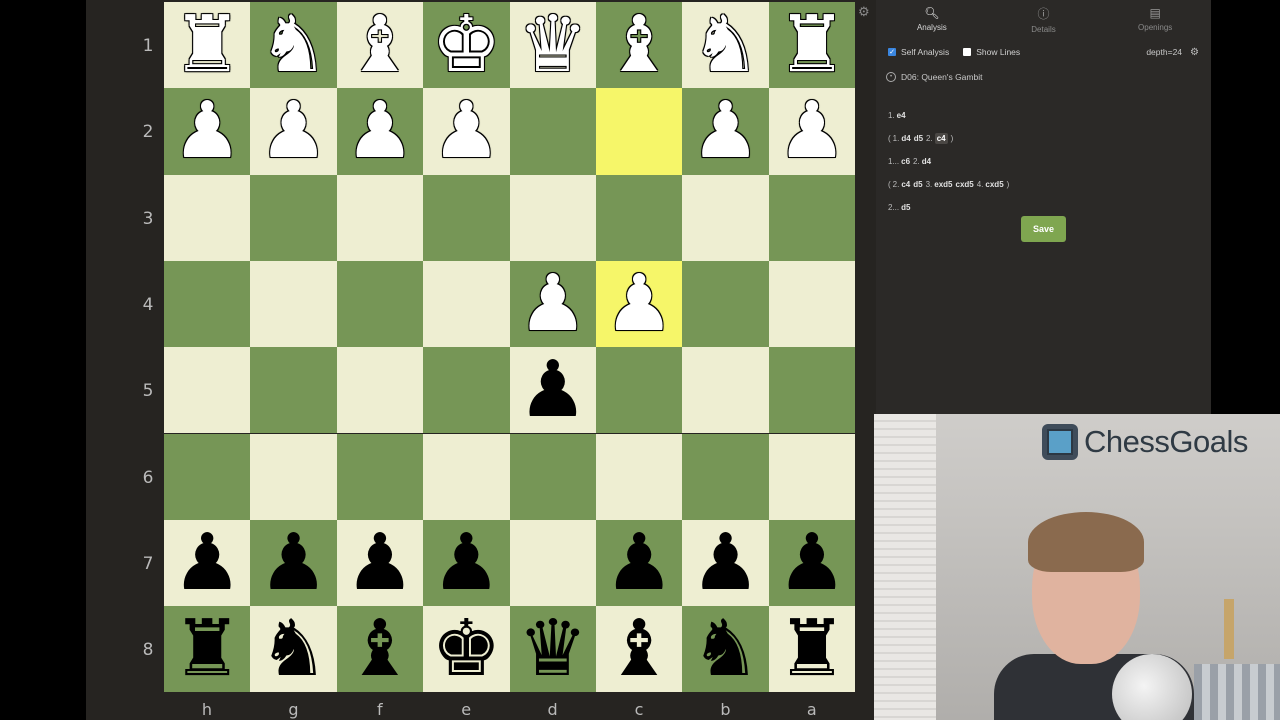  Describe the element at coordinates (1044, 19) in the screenshot. I see `tab-details: ⓘ Details` at that location.